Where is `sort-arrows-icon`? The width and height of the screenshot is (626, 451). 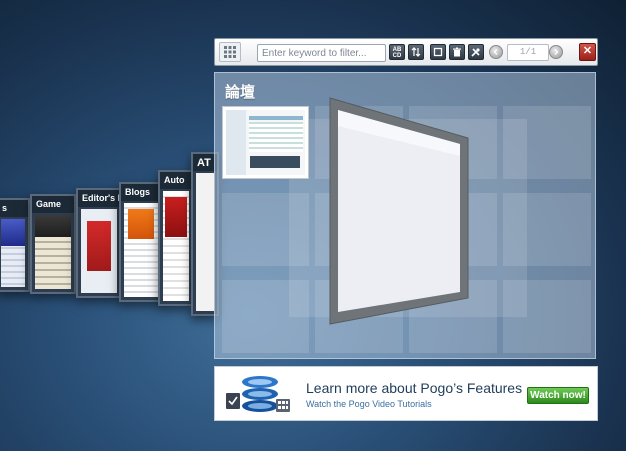 sort-arrows-icon is located at coordinates (416, 52).